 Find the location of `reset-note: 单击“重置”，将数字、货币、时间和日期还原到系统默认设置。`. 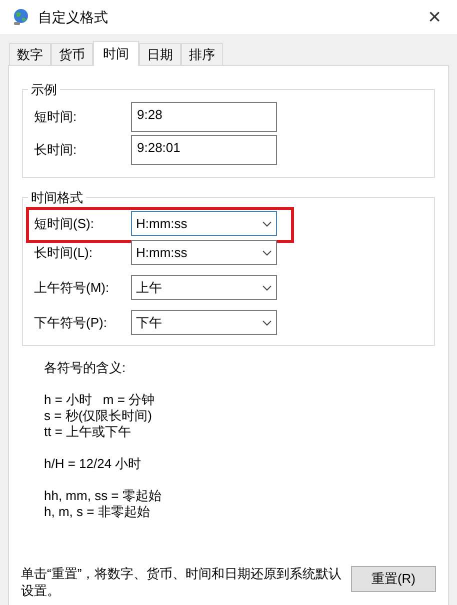

reset-note: 单击“重置”，将数字、货币、时间和日期还原到系统默认设置。 is located at coordinates (182, 582).